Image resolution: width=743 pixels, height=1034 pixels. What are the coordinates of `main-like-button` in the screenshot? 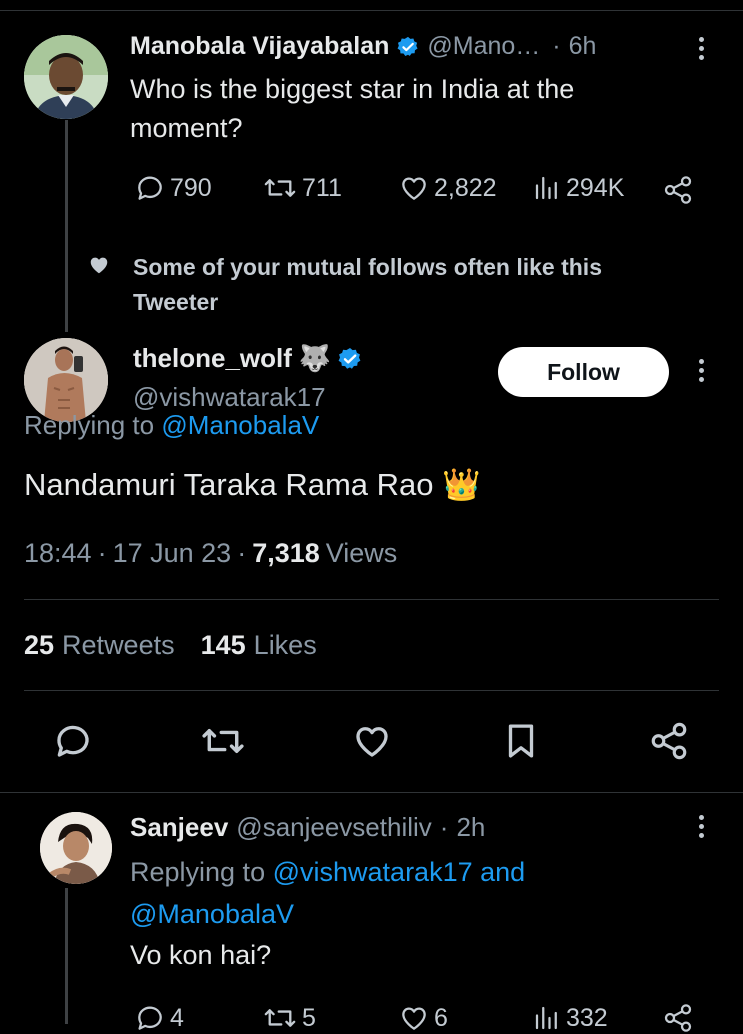 It's located at (372, 741).